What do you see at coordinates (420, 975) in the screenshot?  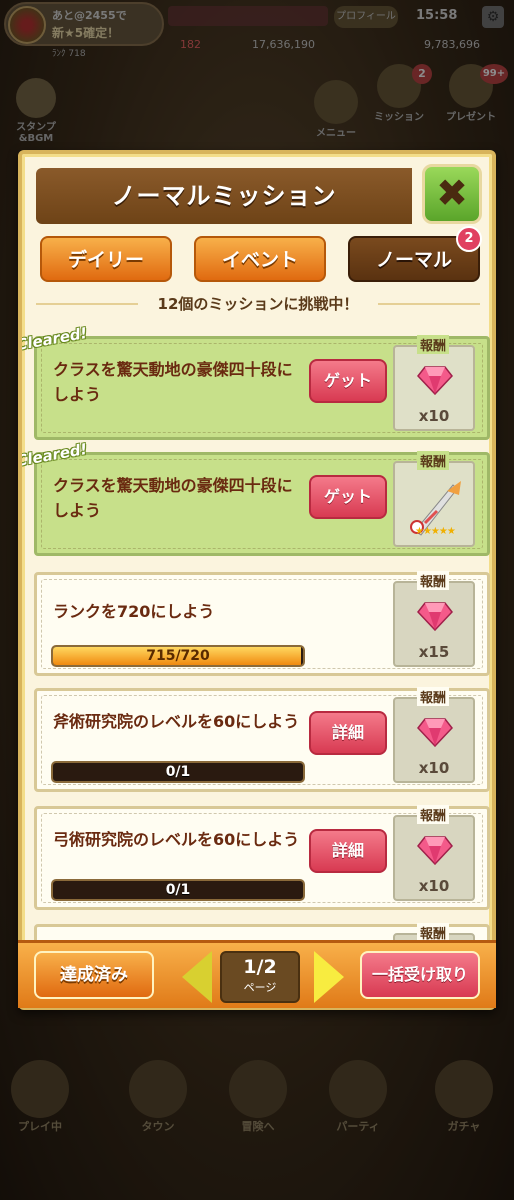 I see `claim-all-button: 一括受け取り` at bounding box center [420, 975].